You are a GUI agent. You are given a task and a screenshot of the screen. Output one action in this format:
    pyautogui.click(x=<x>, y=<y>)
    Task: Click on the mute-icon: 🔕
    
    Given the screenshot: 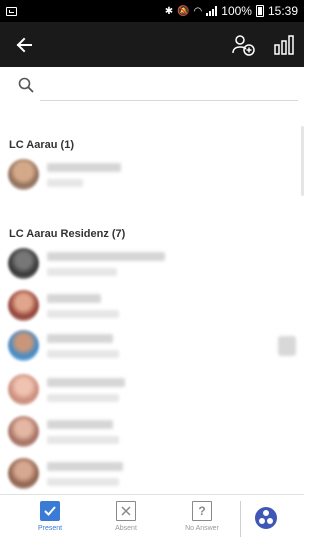 What is the action you would take?
    pyautogui.click(x=183, y=11)
    